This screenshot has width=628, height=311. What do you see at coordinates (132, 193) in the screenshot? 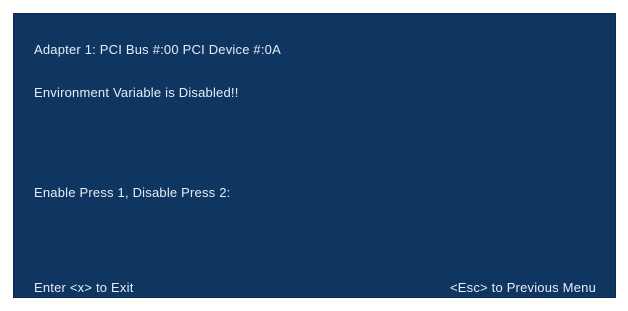
I see `option-prompt: Enable Press 1, Disable Press 2:` at bounding box center [132, 193].